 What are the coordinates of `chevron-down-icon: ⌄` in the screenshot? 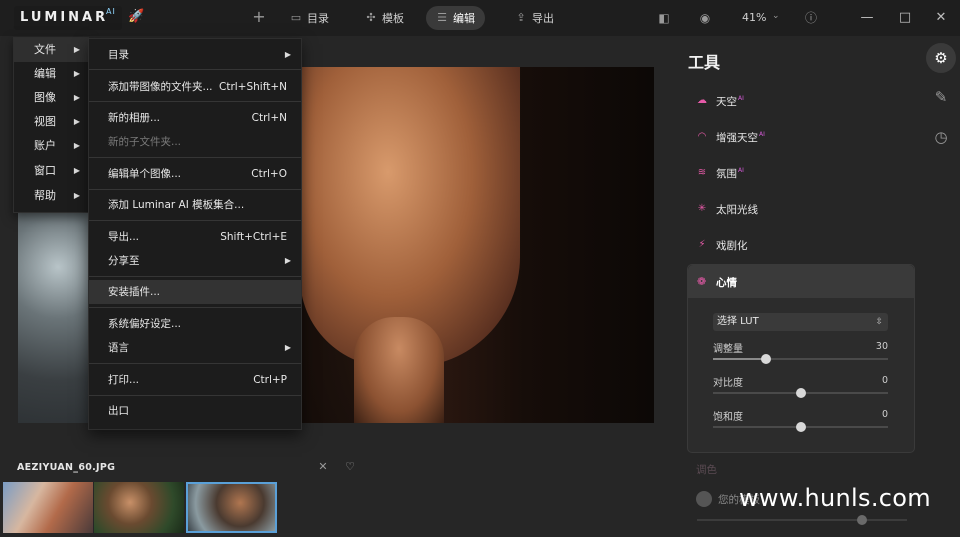 It's located at (776, 16).